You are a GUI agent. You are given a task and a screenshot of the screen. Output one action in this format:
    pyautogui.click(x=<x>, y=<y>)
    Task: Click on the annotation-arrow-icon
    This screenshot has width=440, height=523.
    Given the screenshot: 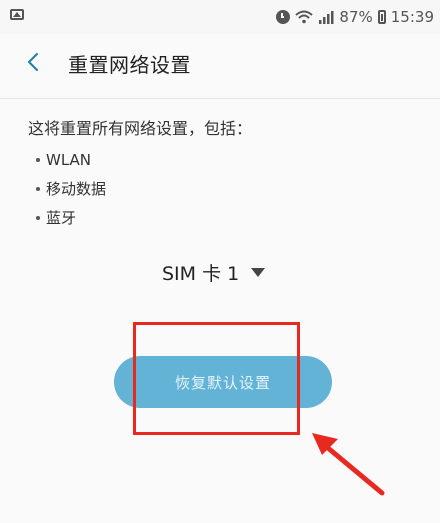 What is the action you would take?
    pyautogui.click(x=348, y=464)
    